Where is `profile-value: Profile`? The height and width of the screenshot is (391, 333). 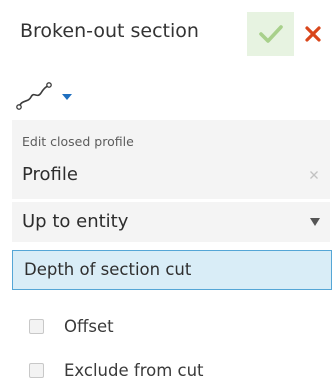
profile-value: Profile is located at coordinates (50, 174).